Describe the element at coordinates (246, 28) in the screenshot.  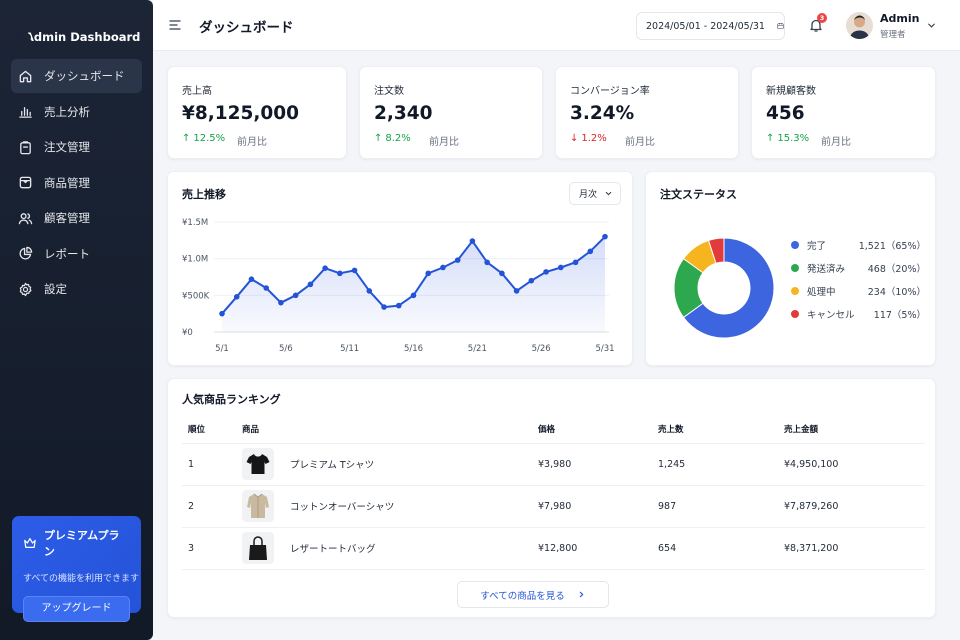
I see `page-title: ダッシュボード` at that location.